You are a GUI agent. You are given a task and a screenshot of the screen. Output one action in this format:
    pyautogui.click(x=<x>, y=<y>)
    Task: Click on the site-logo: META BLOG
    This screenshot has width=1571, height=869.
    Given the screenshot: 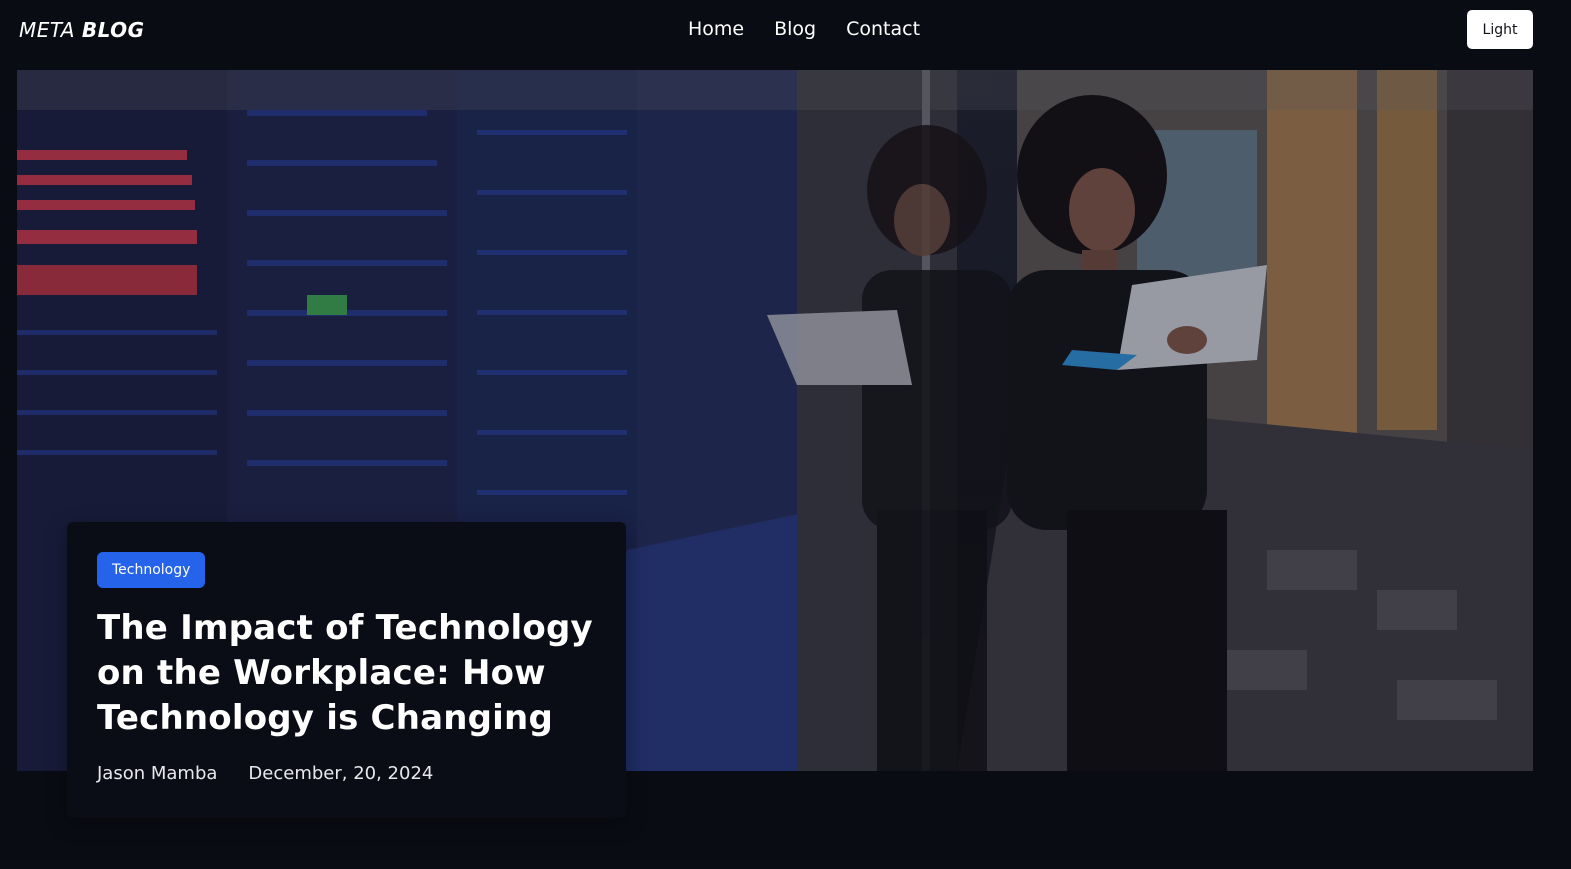 What is the action you would take?
    pyautogui.click(x=82, y=30)
    